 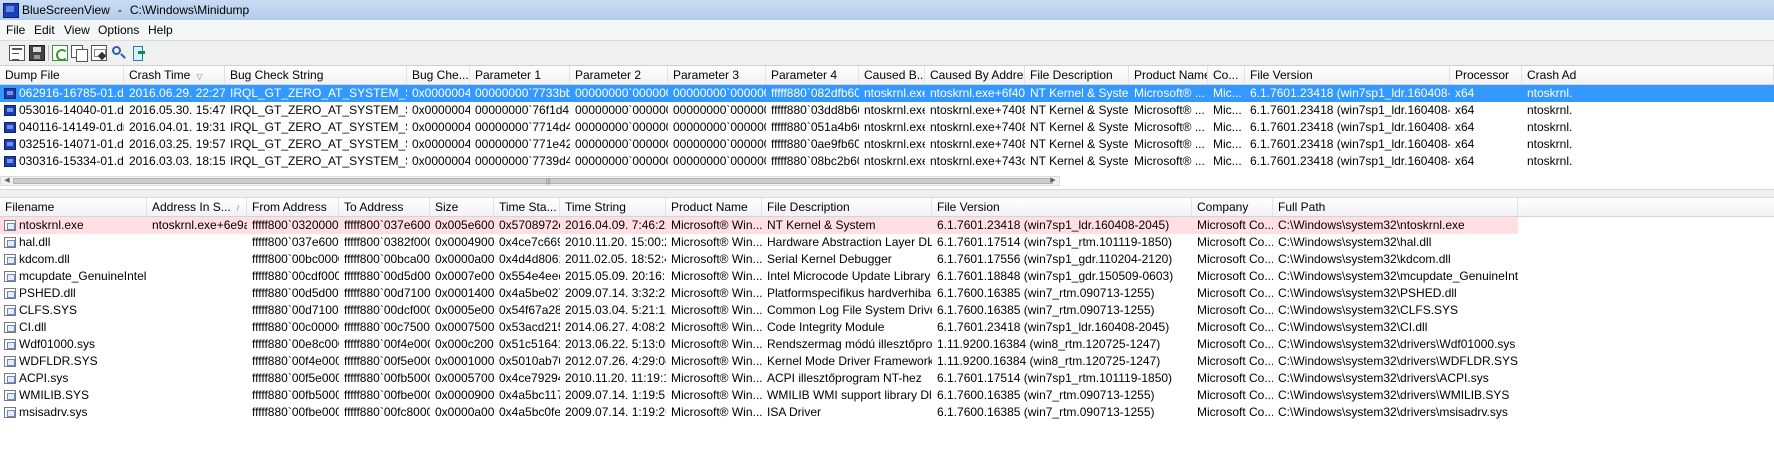 What do you see at coordinates (613, 207) in the screenshot?
I see `col-time-string: Time String` at bounding box center [613, 207].